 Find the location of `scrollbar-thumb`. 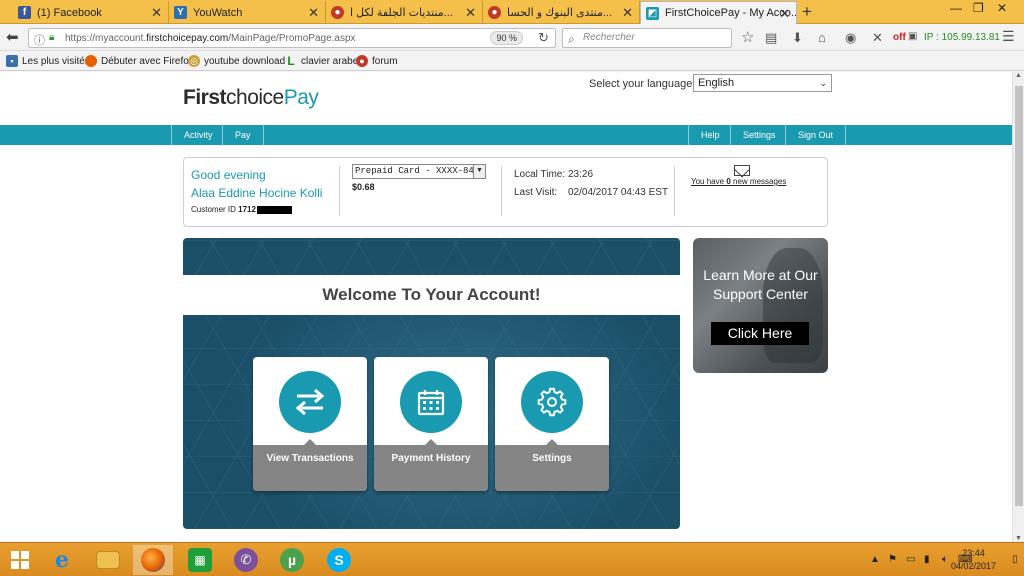

scrollbar-thumb is located at coordinates (1019, 296).